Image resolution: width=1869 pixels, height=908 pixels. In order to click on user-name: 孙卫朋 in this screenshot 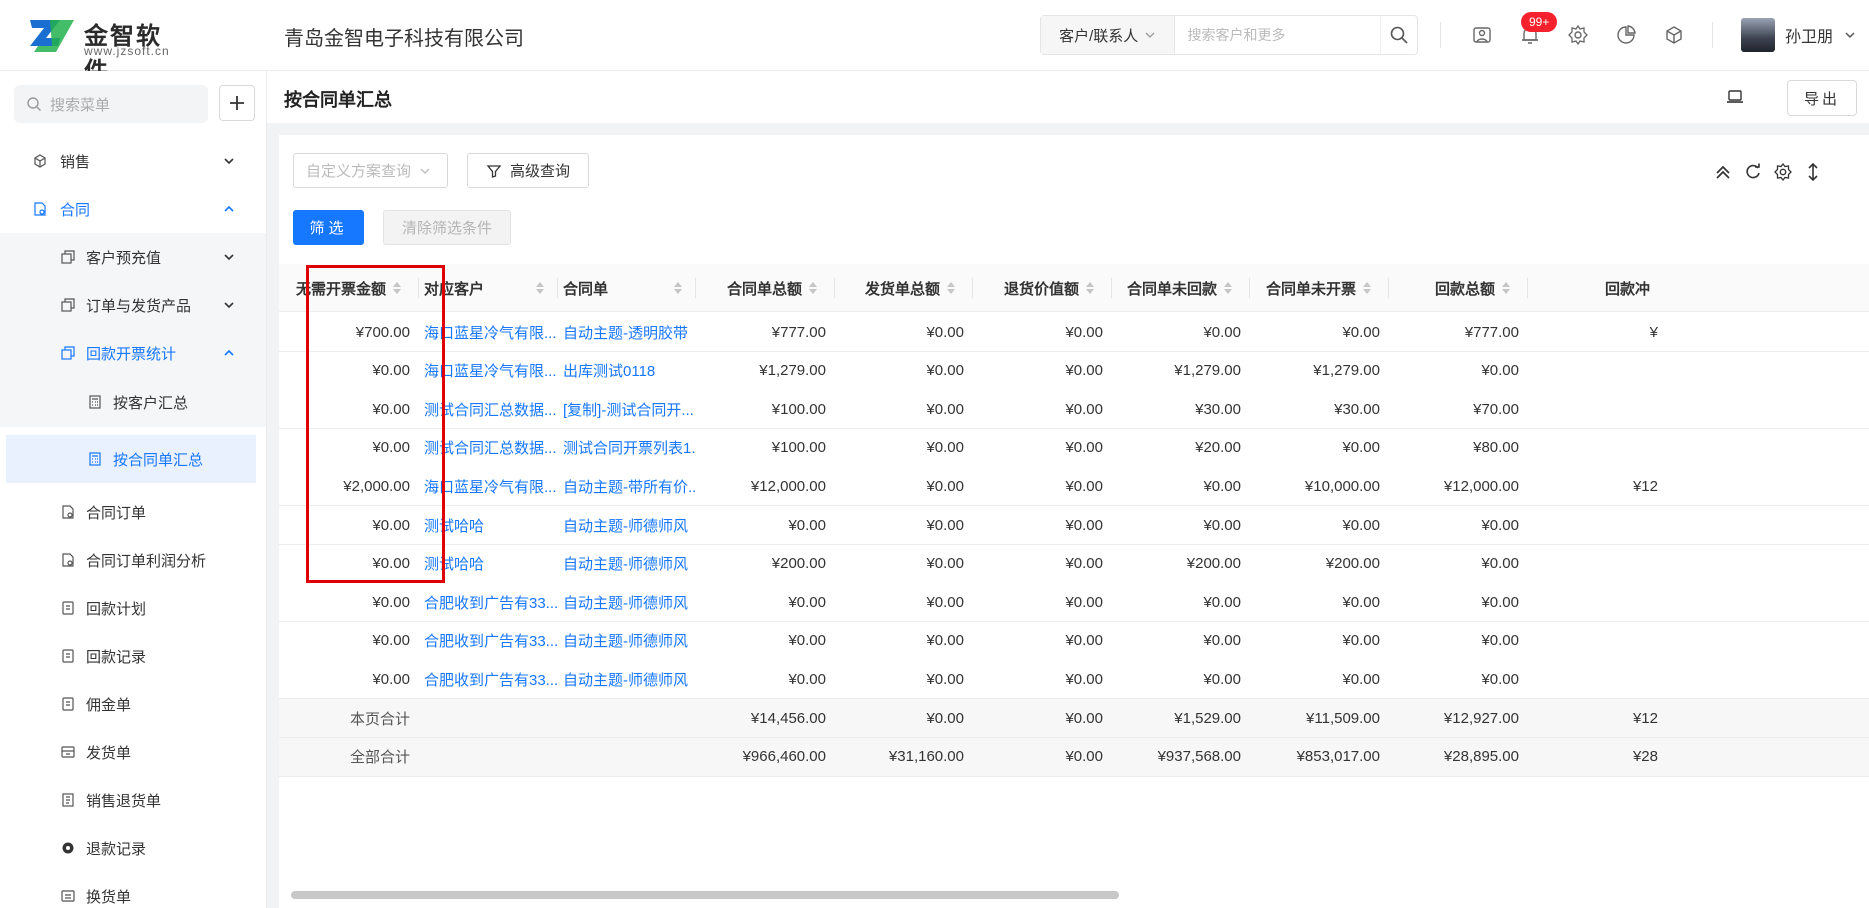, I will do `click(1809, 37)`.